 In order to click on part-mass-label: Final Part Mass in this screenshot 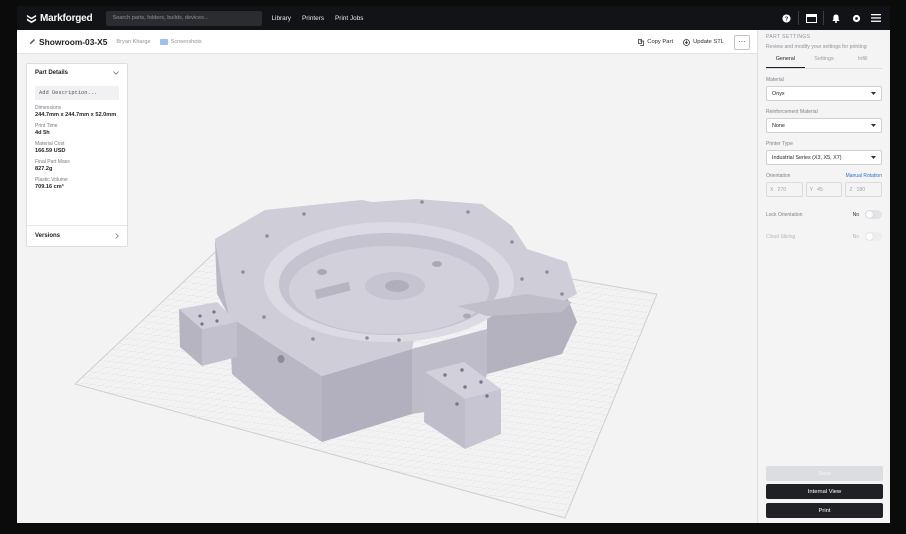, I will do `click(52, 162)`.